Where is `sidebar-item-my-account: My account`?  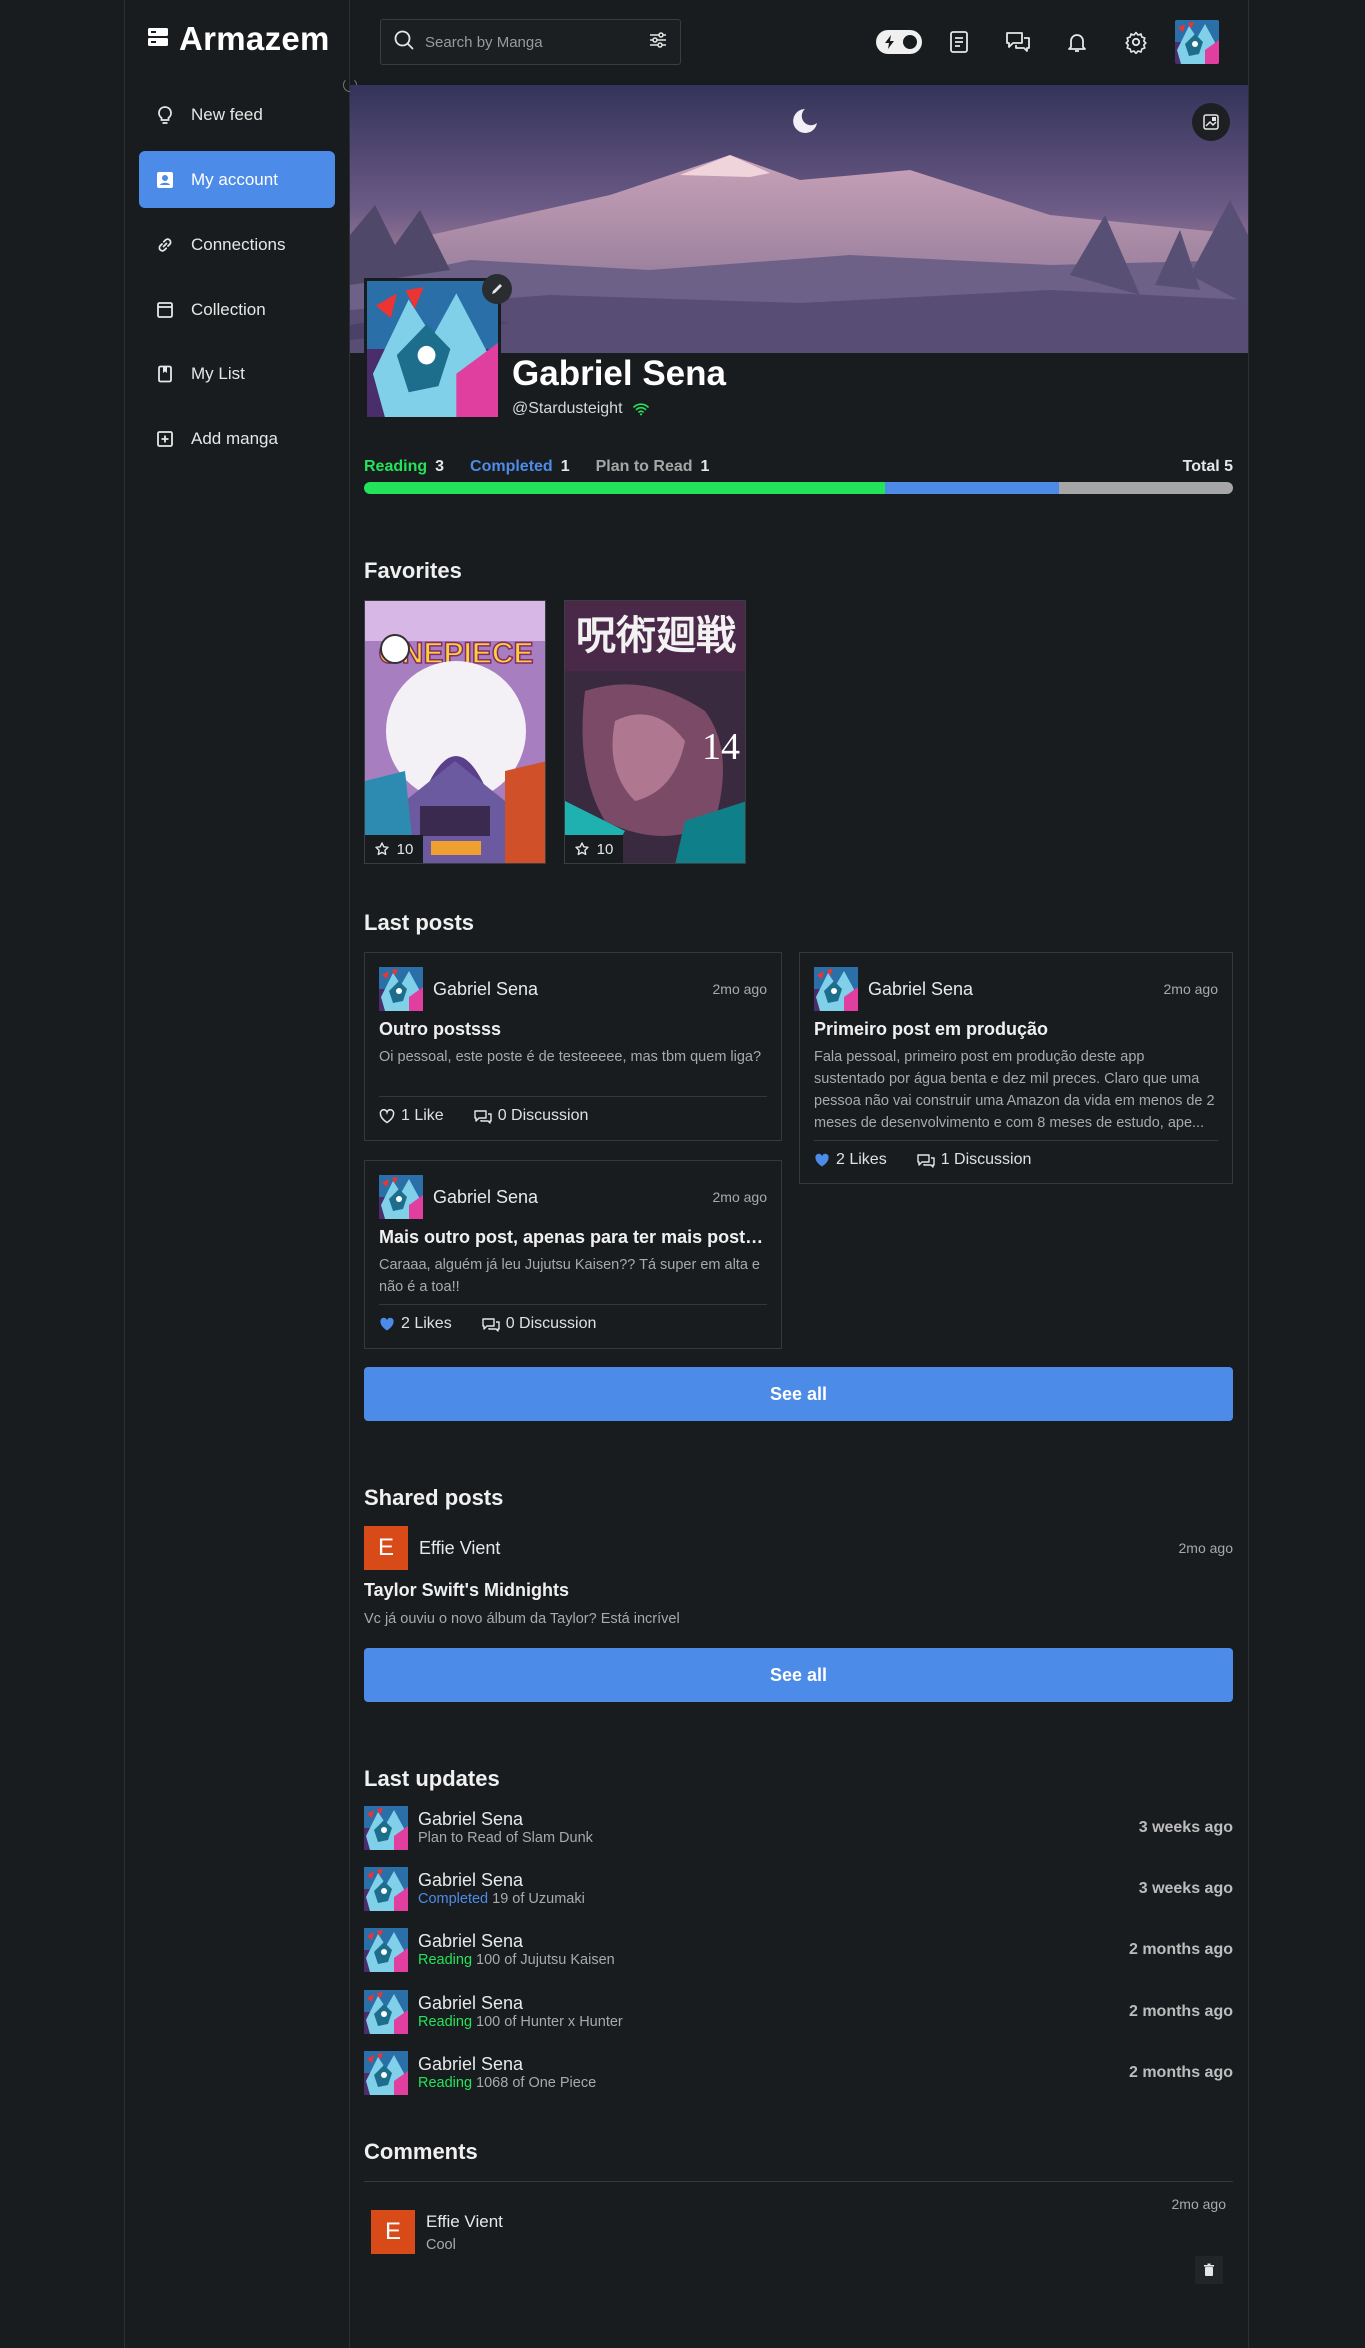
sidebar-item-my-account: My account is located at coordinates (237, 179).